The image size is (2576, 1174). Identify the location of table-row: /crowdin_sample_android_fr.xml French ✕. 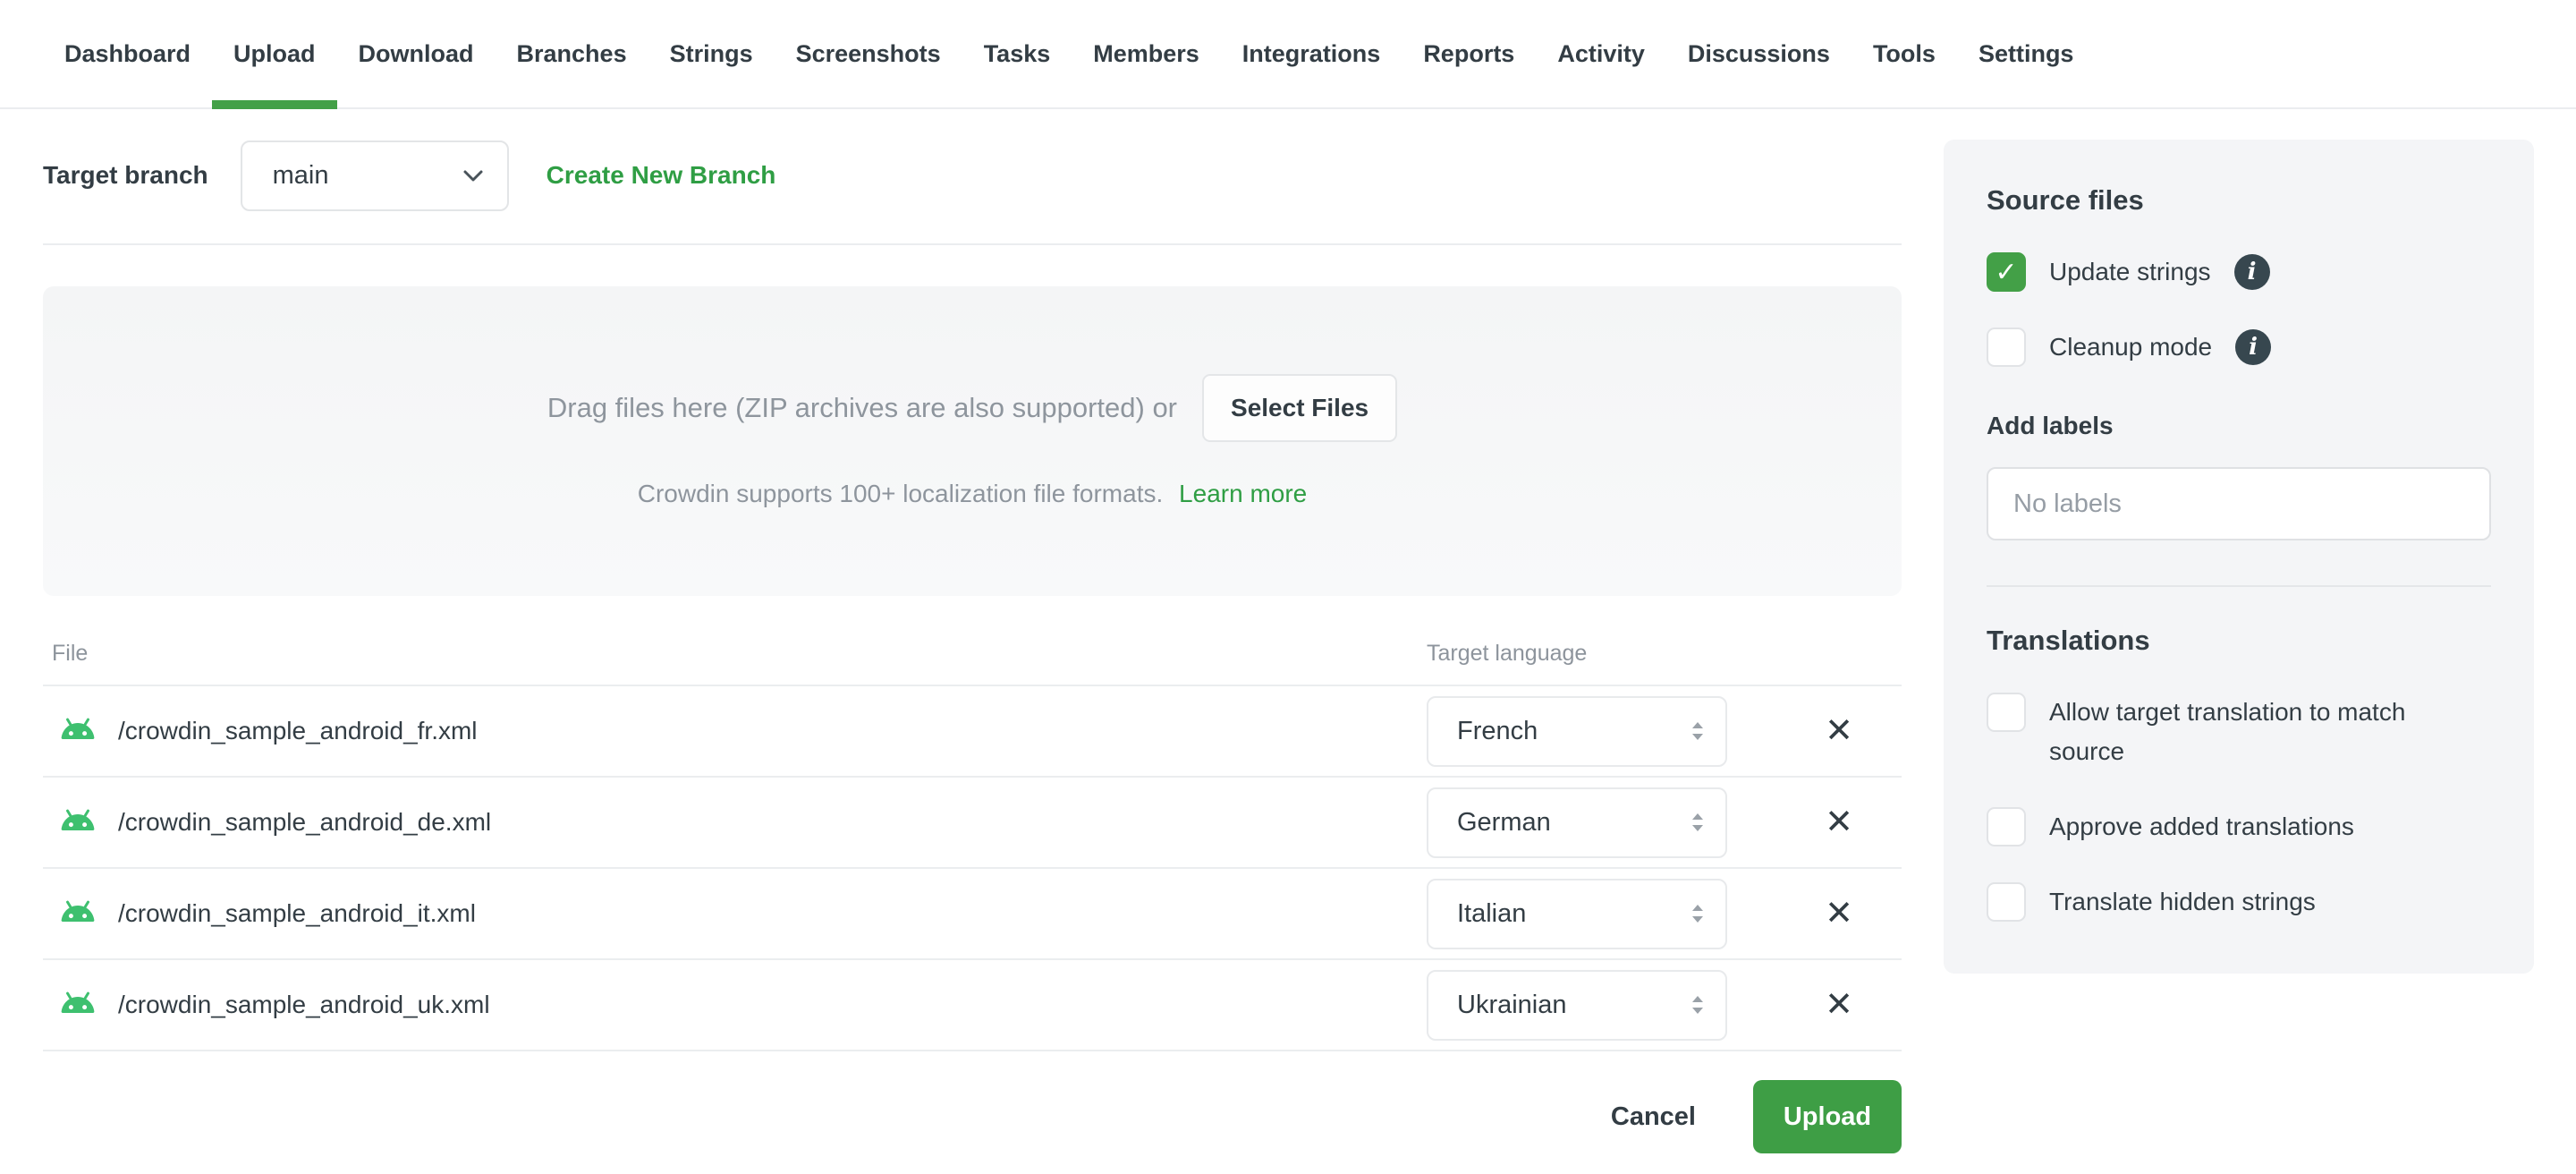
(972, 732).